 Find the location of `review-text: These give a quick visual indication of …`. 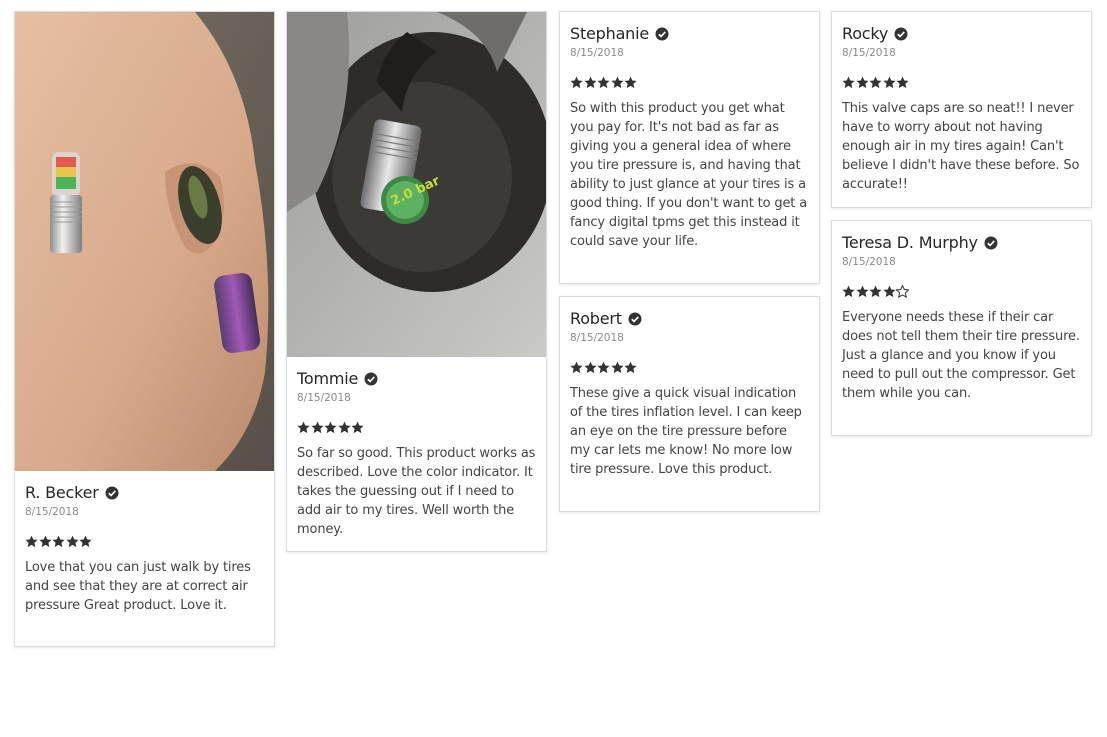

review-text: These give a quick visual indication of … is located at coordinates (686, 431).